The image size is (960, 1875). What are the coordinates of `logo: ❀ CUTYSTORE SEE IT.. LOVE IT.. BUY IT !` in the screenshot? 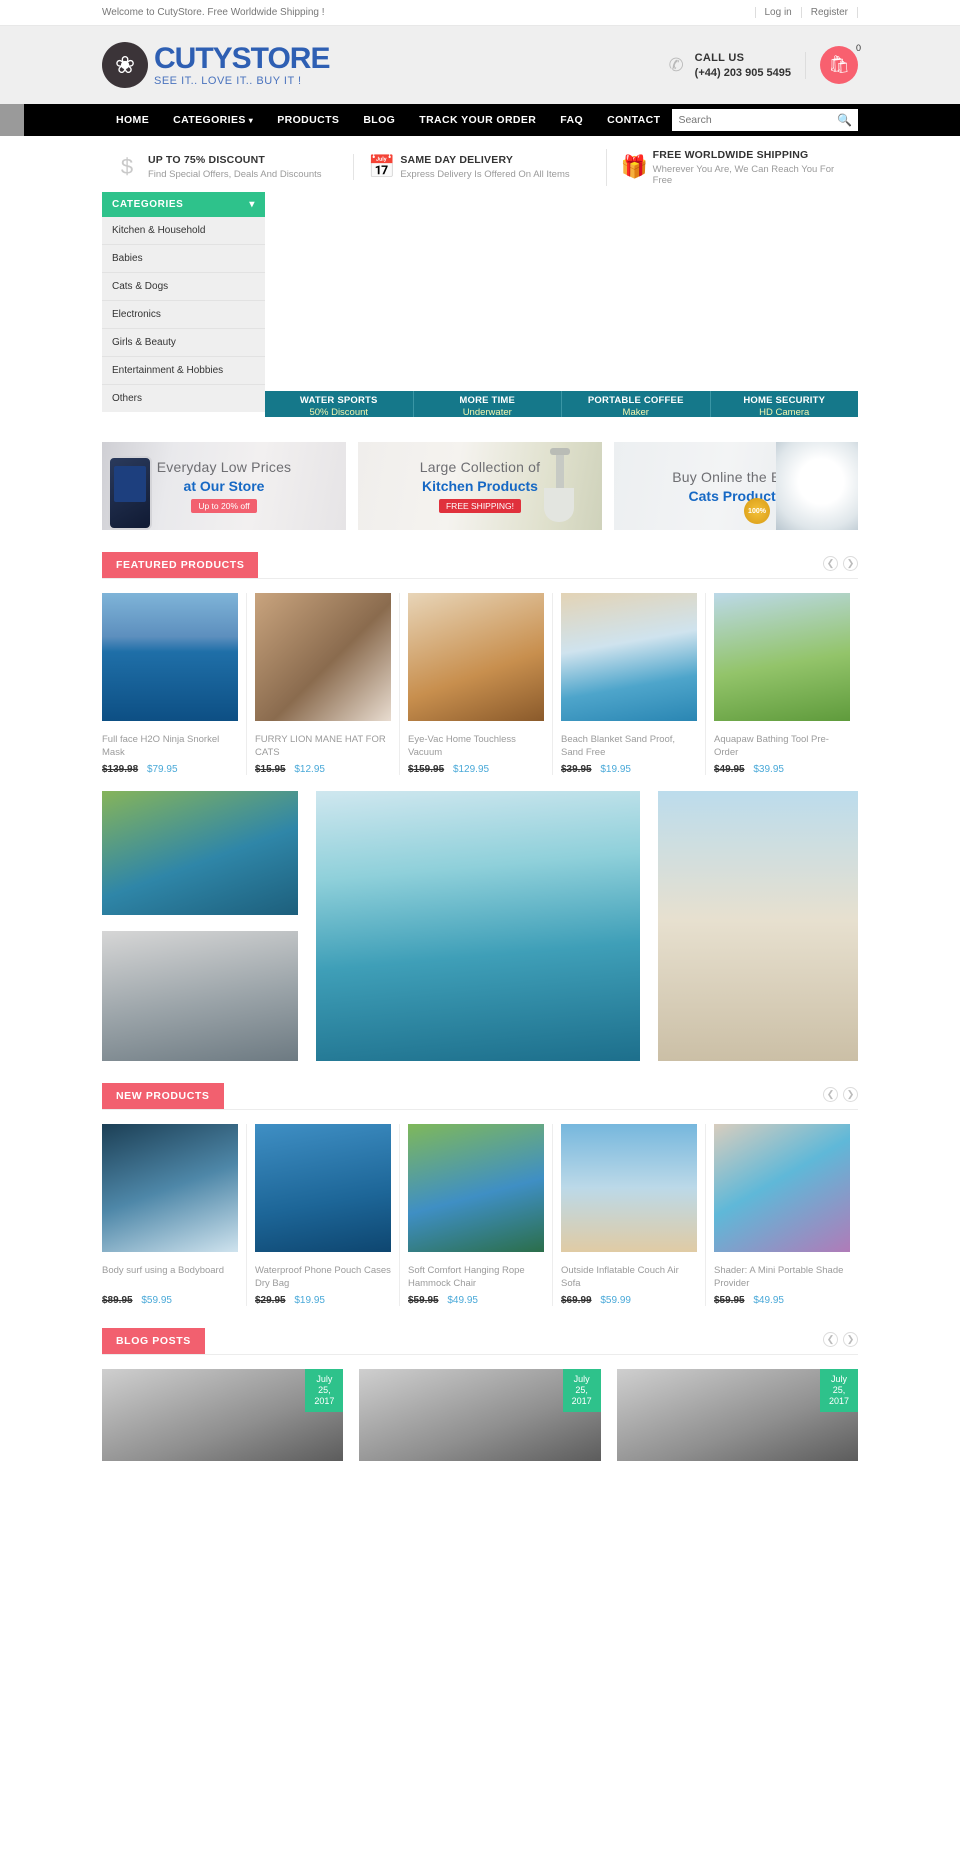 It's located at (216, 65).